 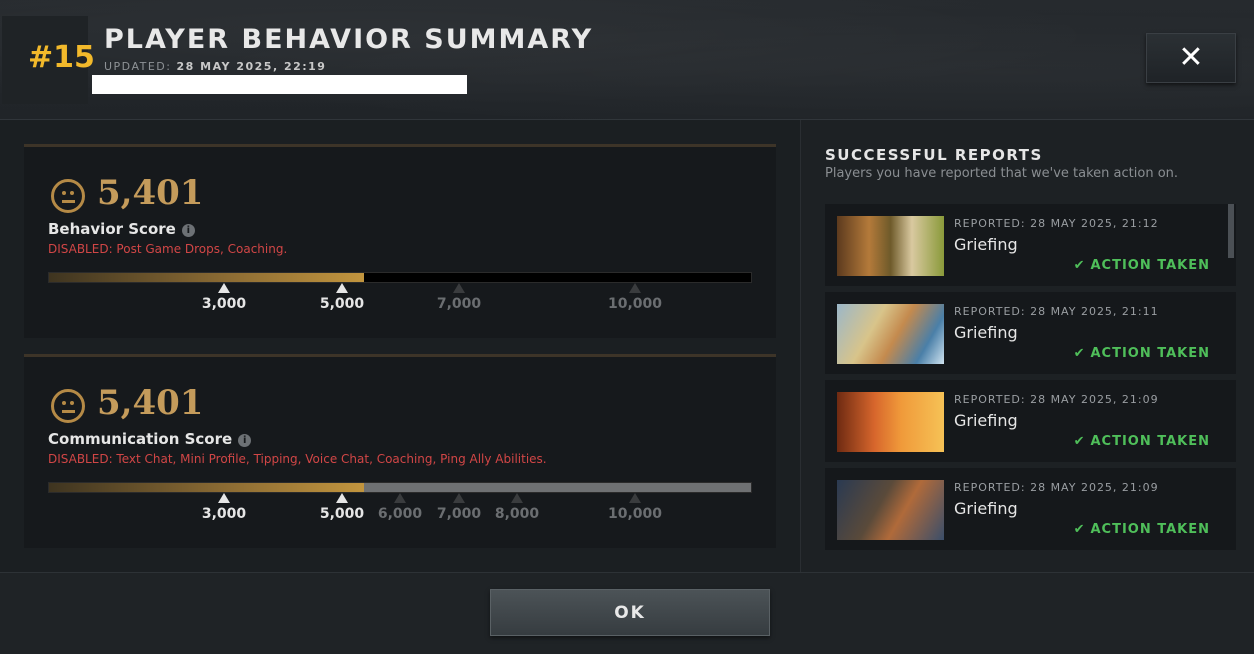 I want to click on communication-score-label: Communication Score i, so click(x=150, y=439).